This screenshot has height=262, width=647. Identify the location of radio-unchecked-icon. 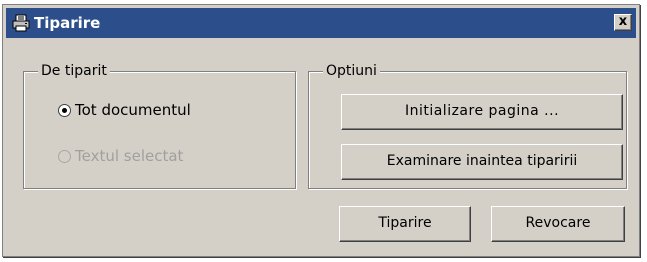
(64, 156).